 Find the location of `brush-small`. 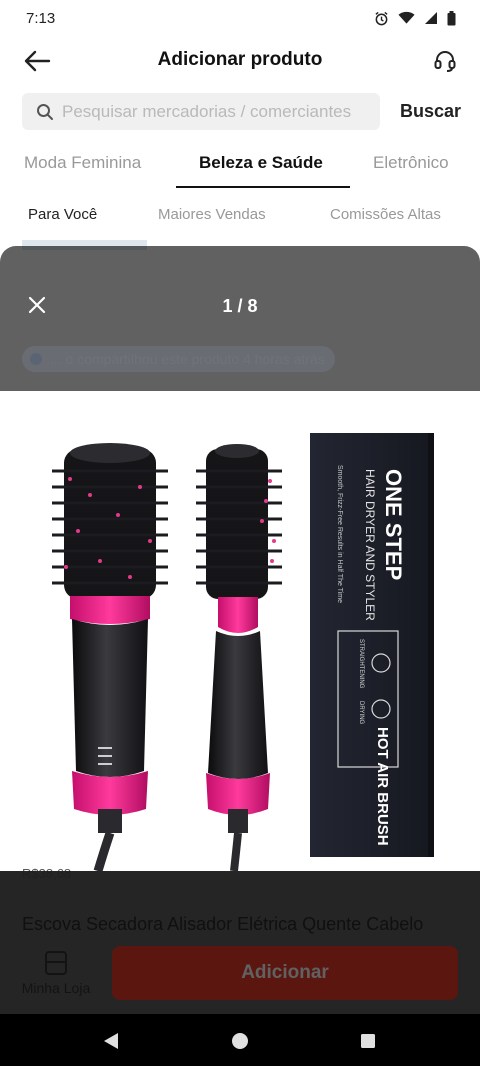

brush-small is located at coordinates (239, 657).